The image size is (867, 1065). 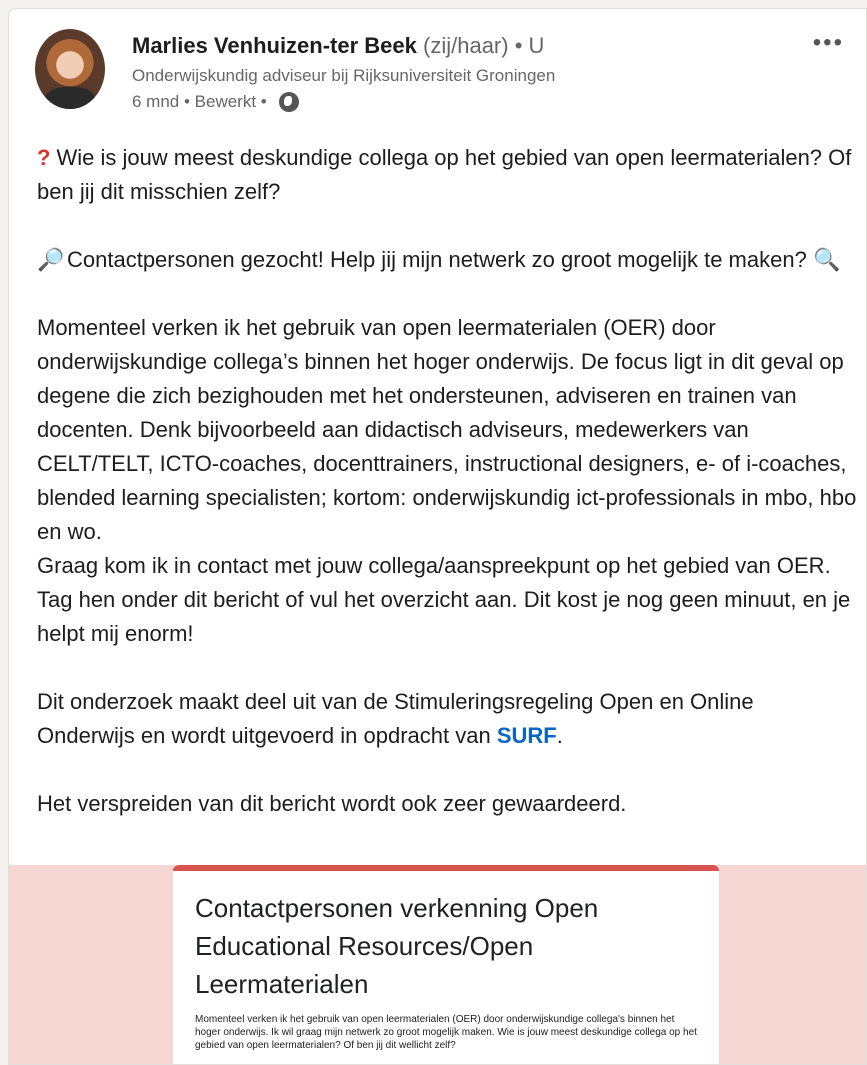 What do you see at coordinates (51, 259) in the screenshot?
I see `magnifier-left-icon: 🔎` at bounding box center [51, 259].